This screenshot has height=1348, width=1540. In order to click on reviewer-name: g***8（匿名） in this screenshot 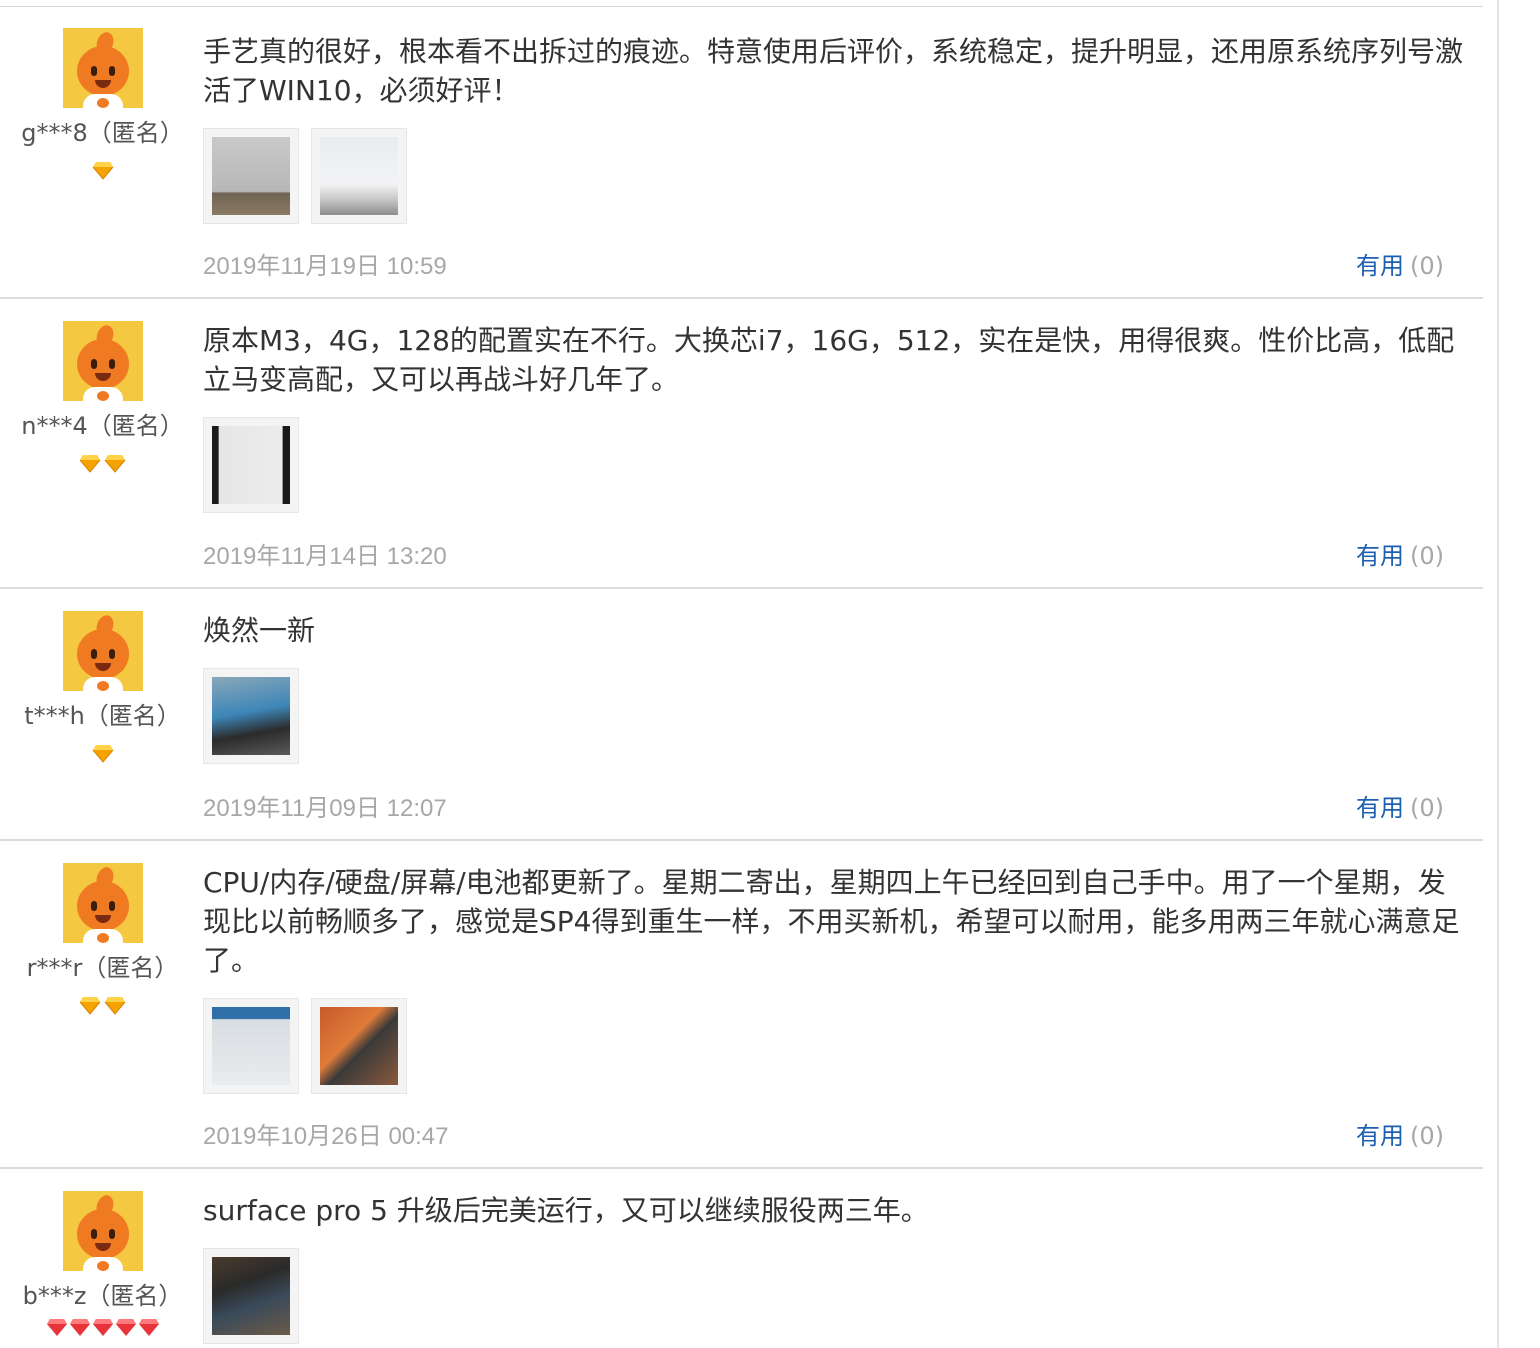, I will do `click(102, 133)`.